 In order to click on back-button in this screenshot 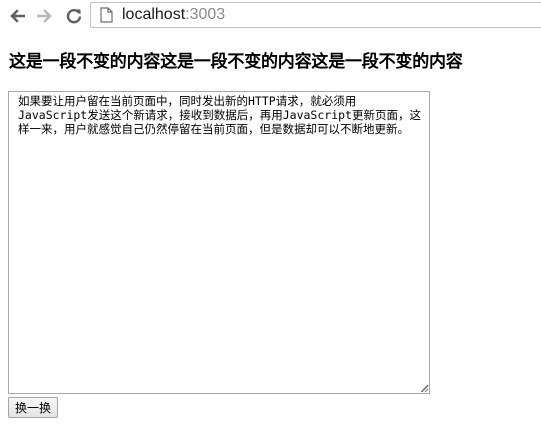, I will do `click(17, 16)`.